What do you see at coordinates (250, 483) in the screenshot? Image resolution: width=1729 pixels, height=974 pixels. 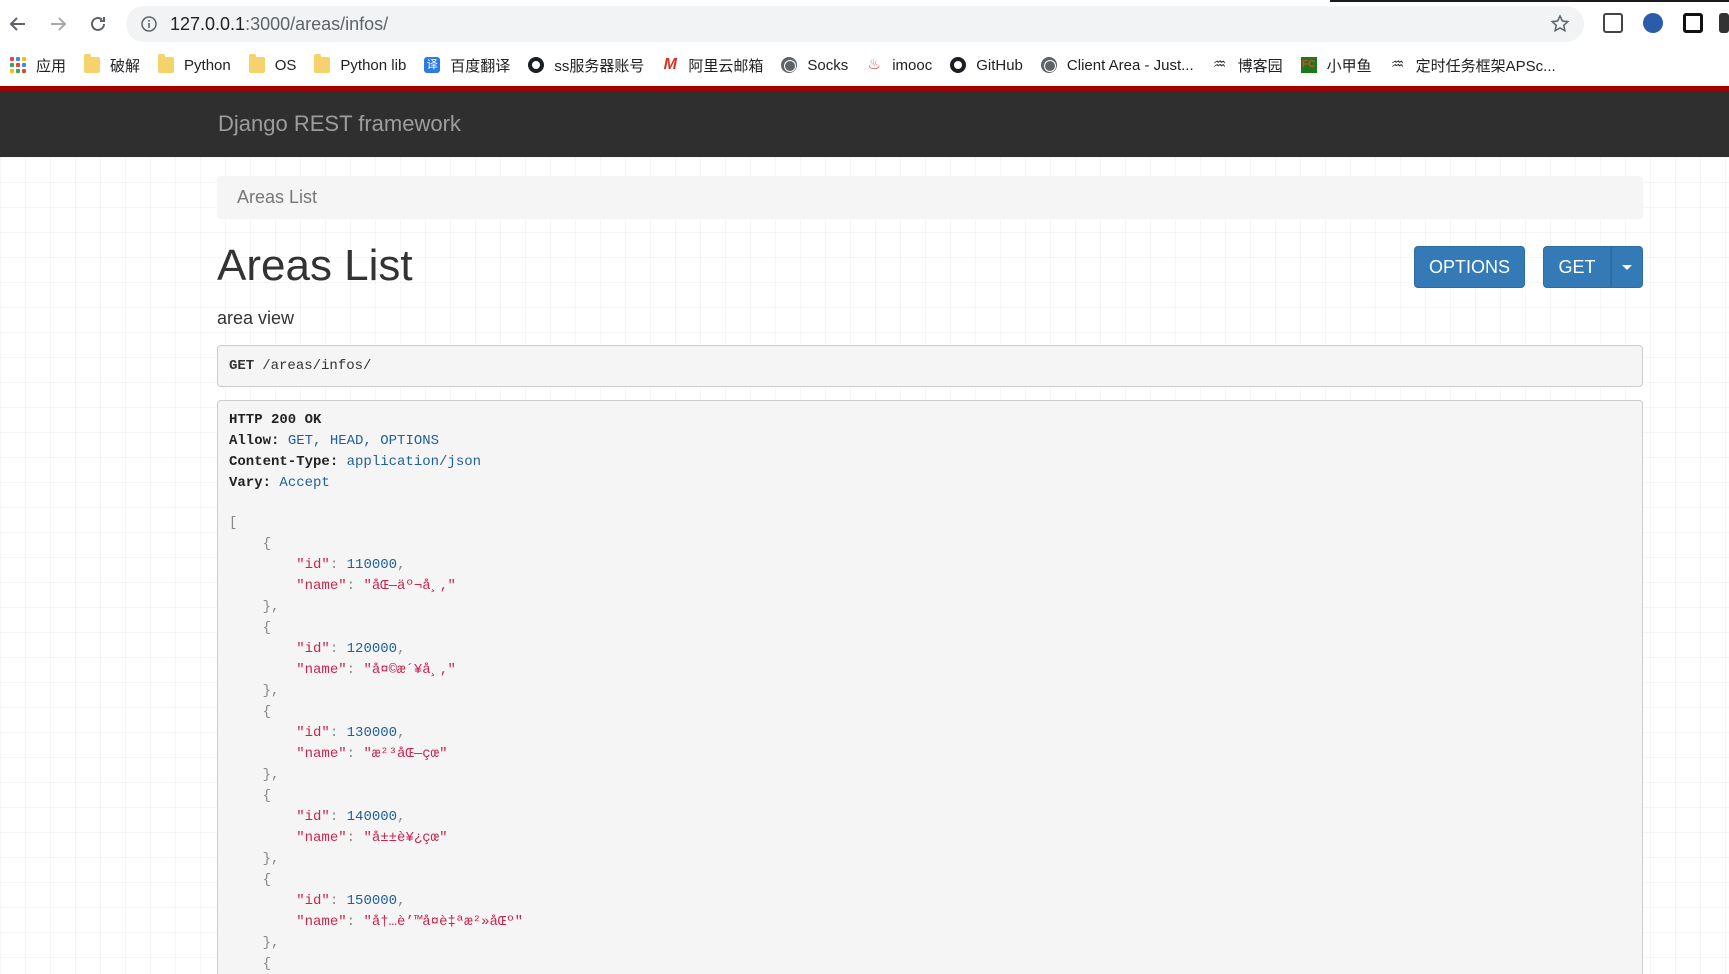 I see `header-name: Vary:` at bounding box center [250, 483].